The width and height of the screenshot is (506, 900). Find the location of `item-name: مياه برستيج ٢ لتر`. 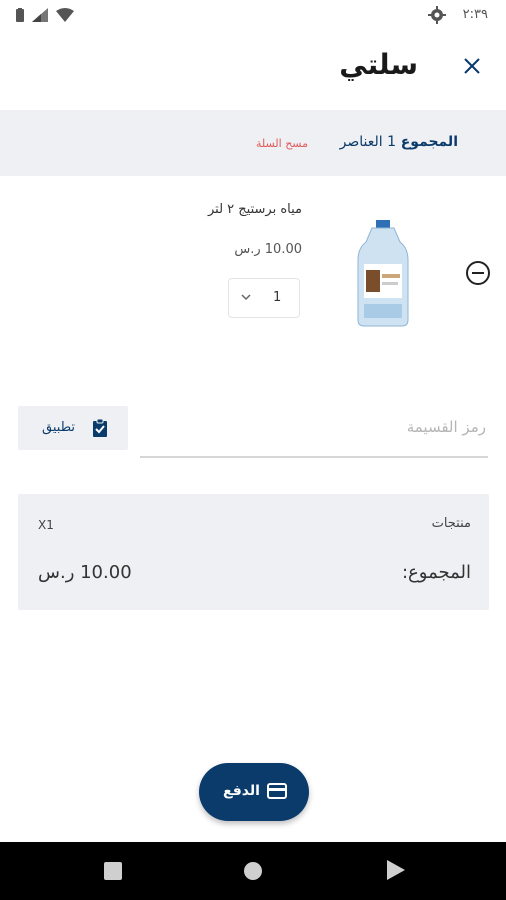

item-name: مياه برستيج ٢ لتر is located at coordinates (254, 209).